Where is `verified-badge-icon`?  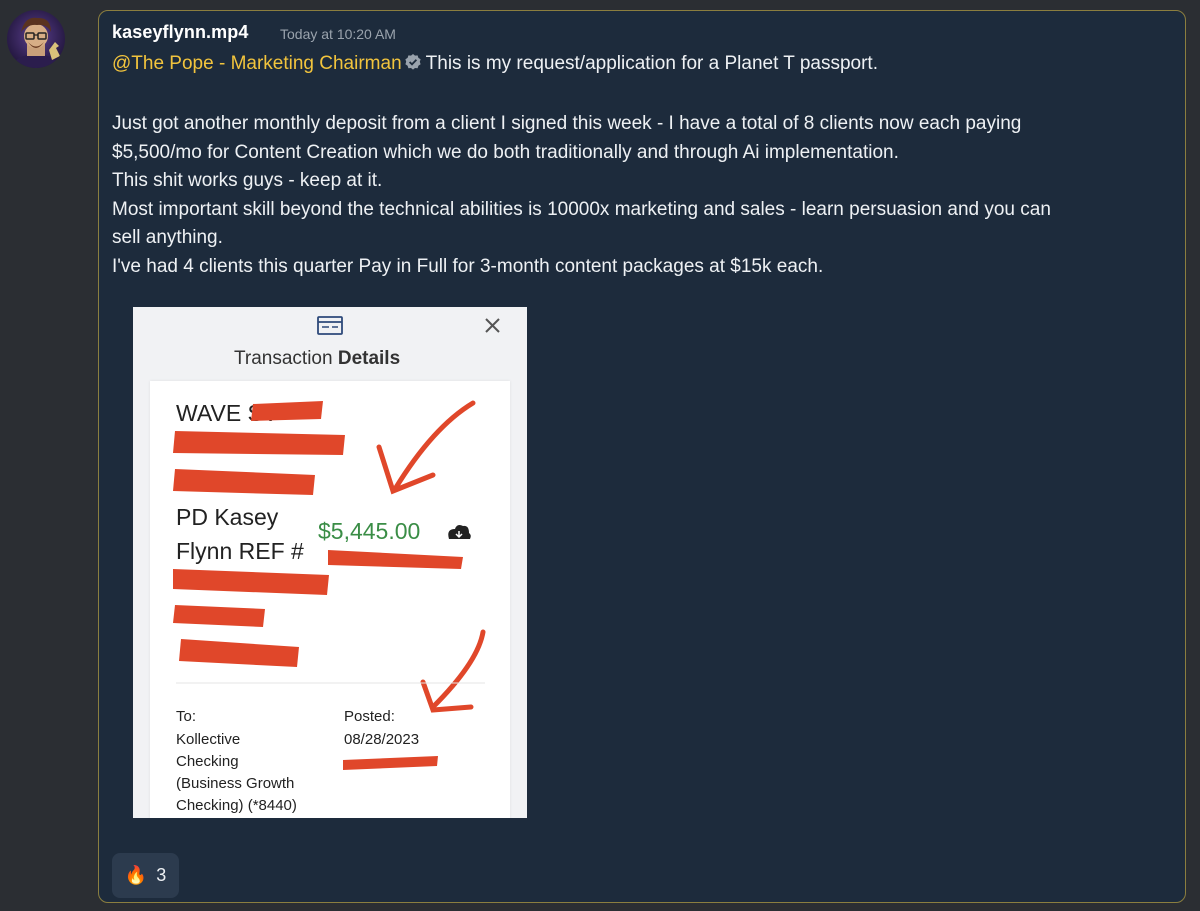 verified-badge-icon is located at coordinates (413, 65).